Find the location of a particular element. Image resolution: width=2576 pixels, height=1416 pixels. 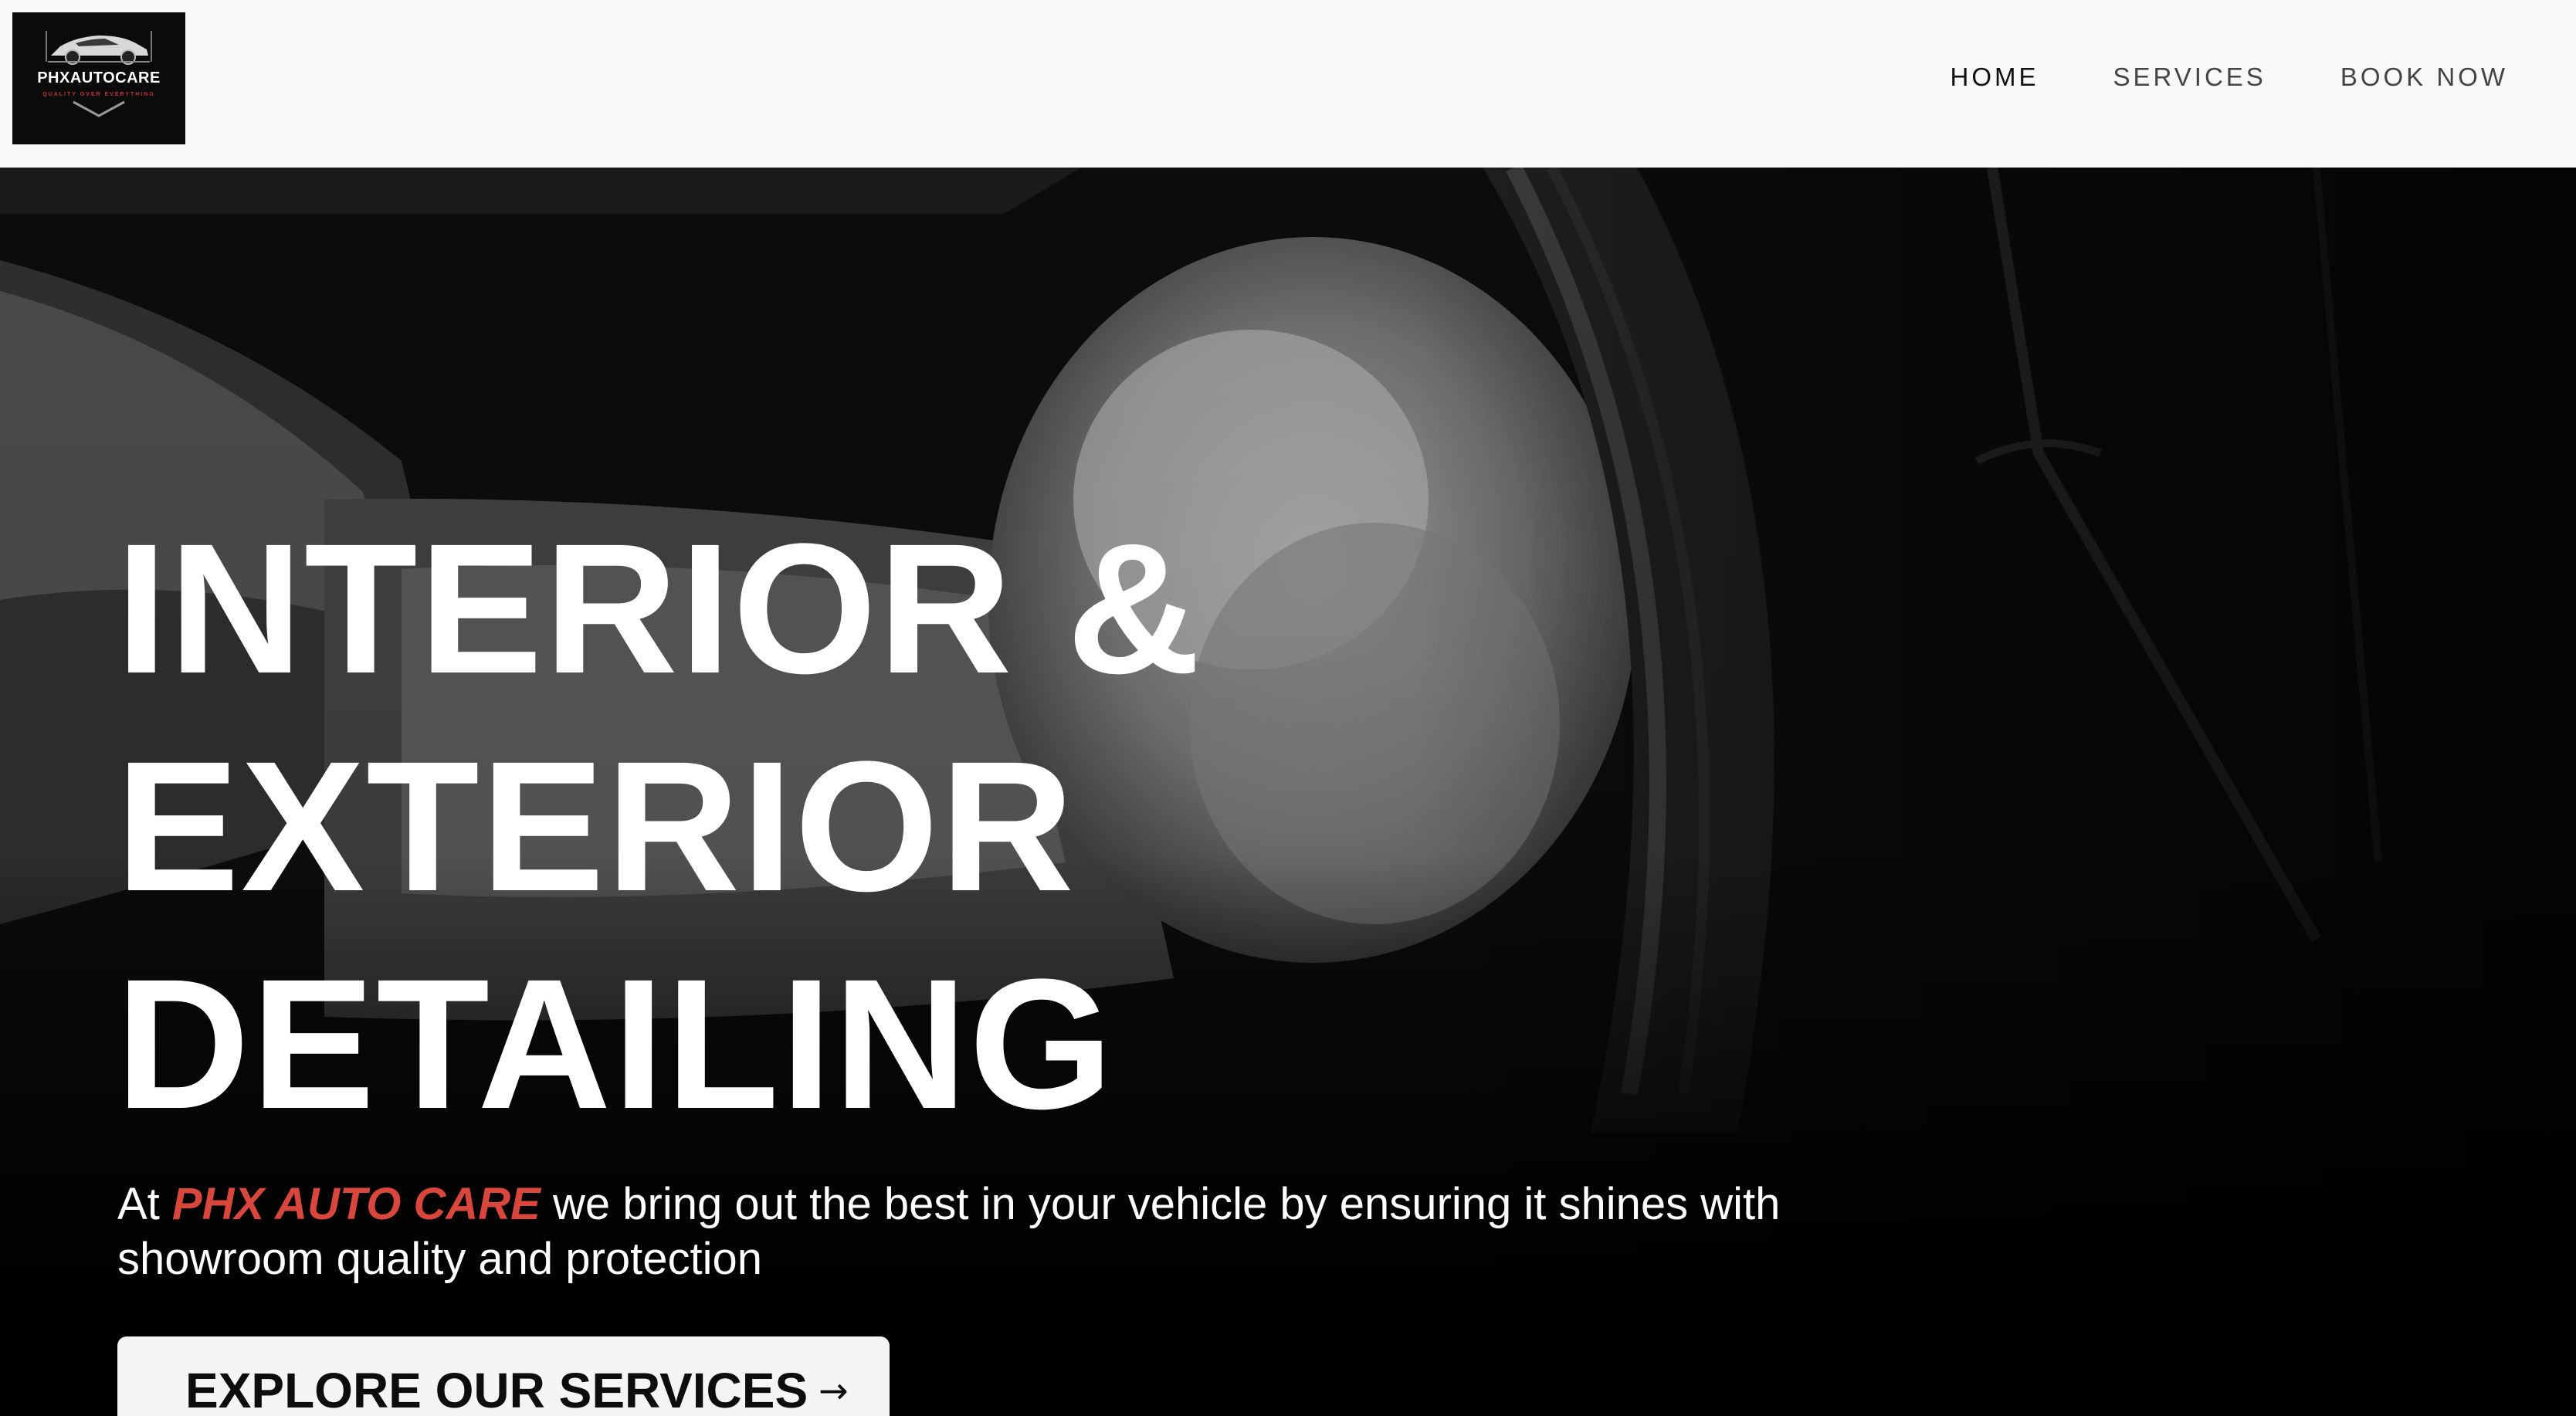

nav-item-services: SERVICES is located at coordinates (2189, 78).